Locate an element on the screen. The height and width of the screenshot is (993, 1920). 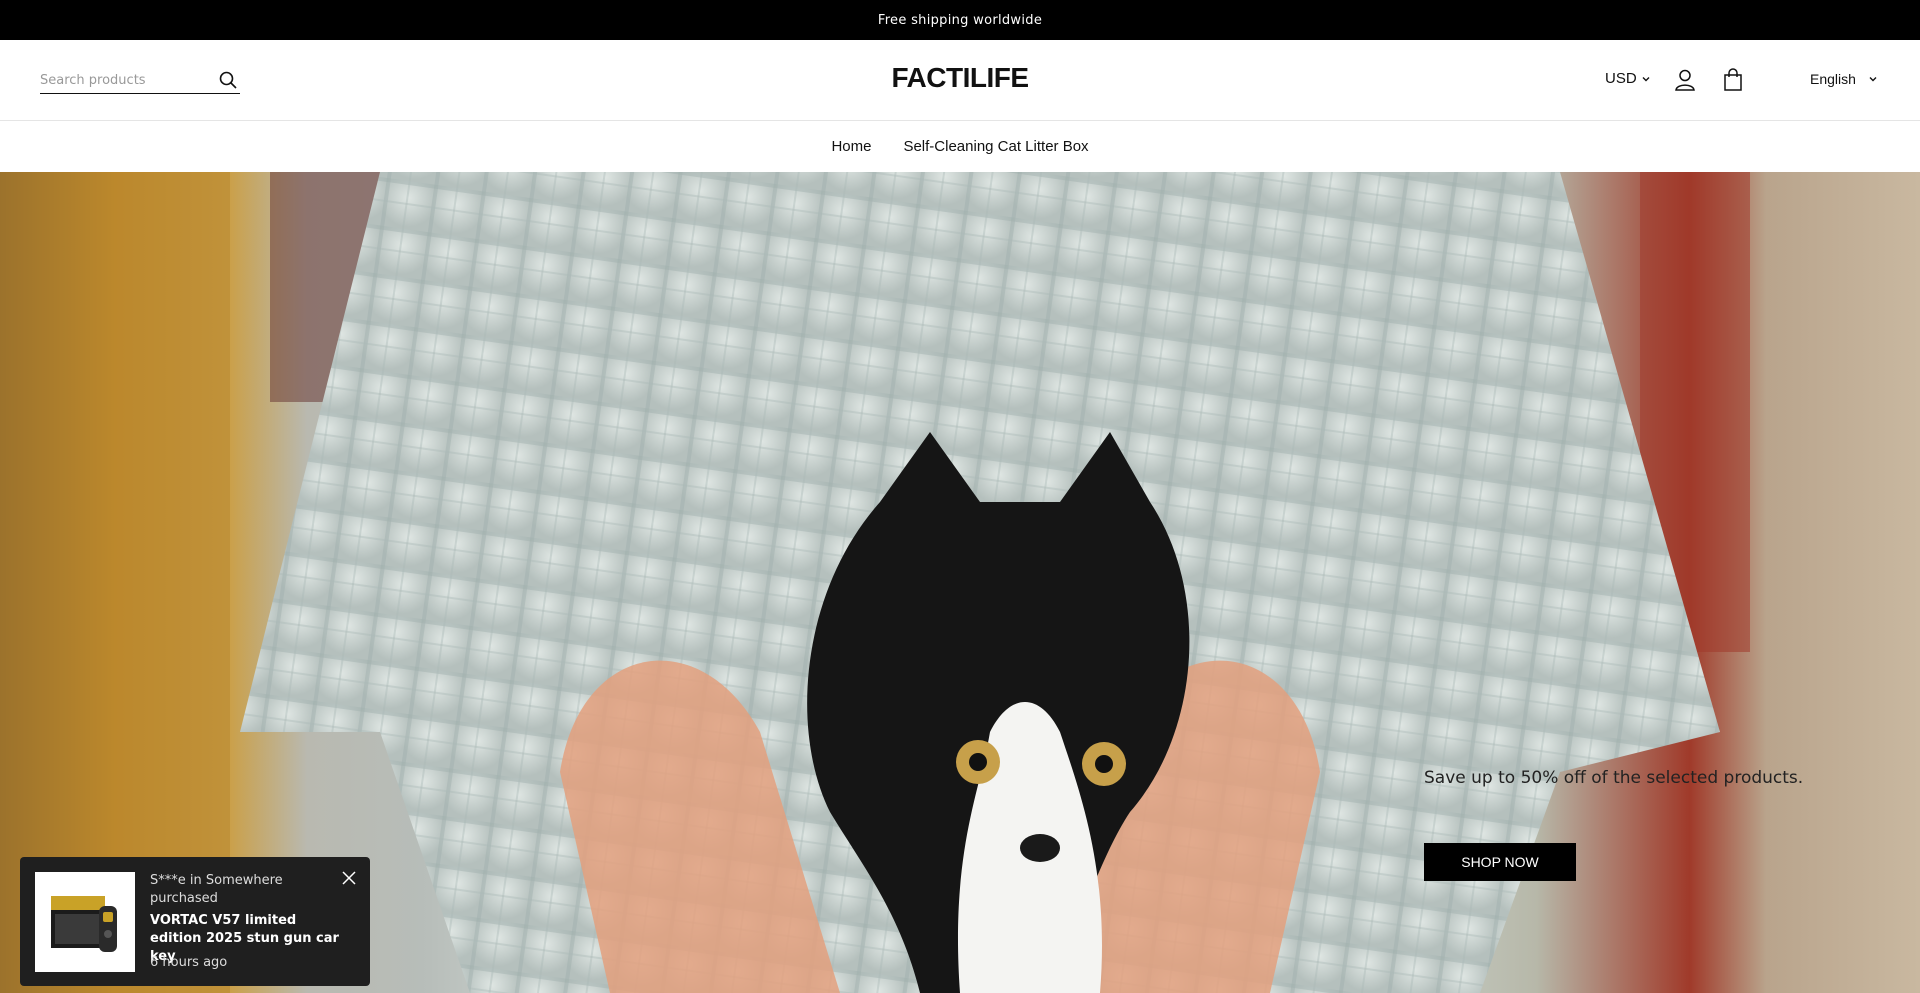
logo-text: FACTILIFE is located at coordinates (960, 77).